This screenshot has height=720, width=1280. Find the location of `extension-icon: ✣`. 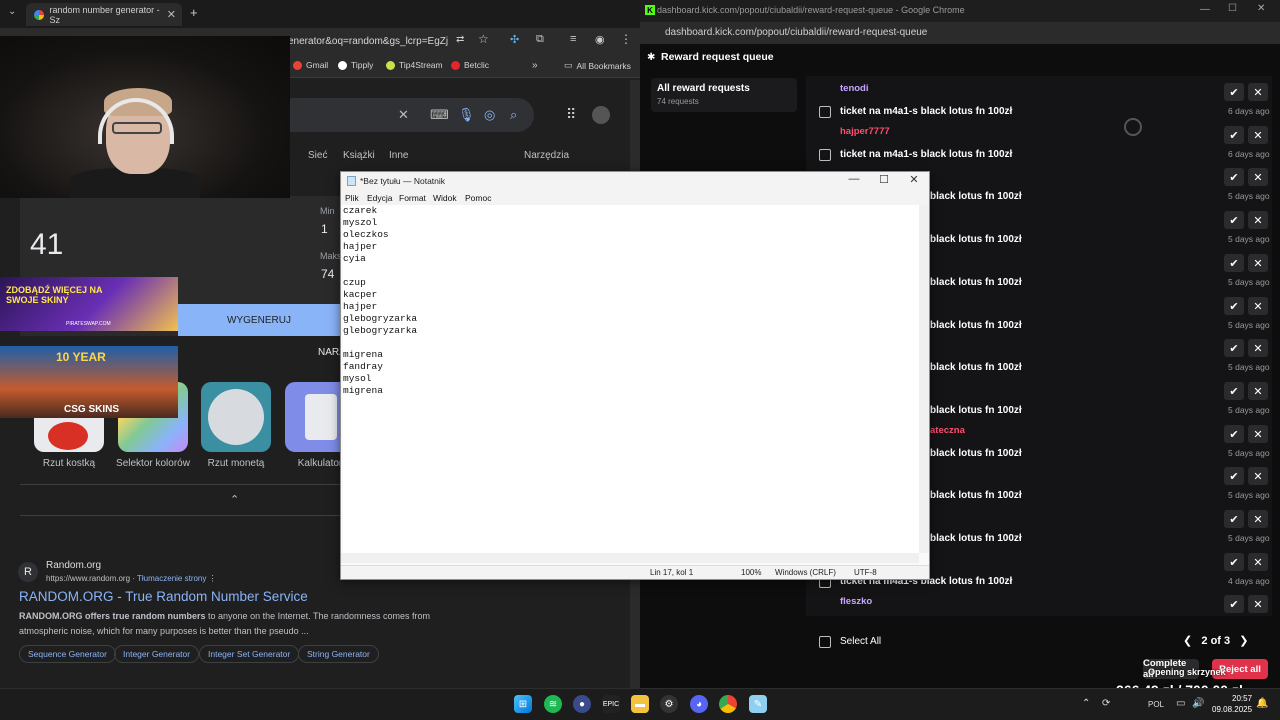

extension-icon: ✣ is located at coordinates (514, 39).